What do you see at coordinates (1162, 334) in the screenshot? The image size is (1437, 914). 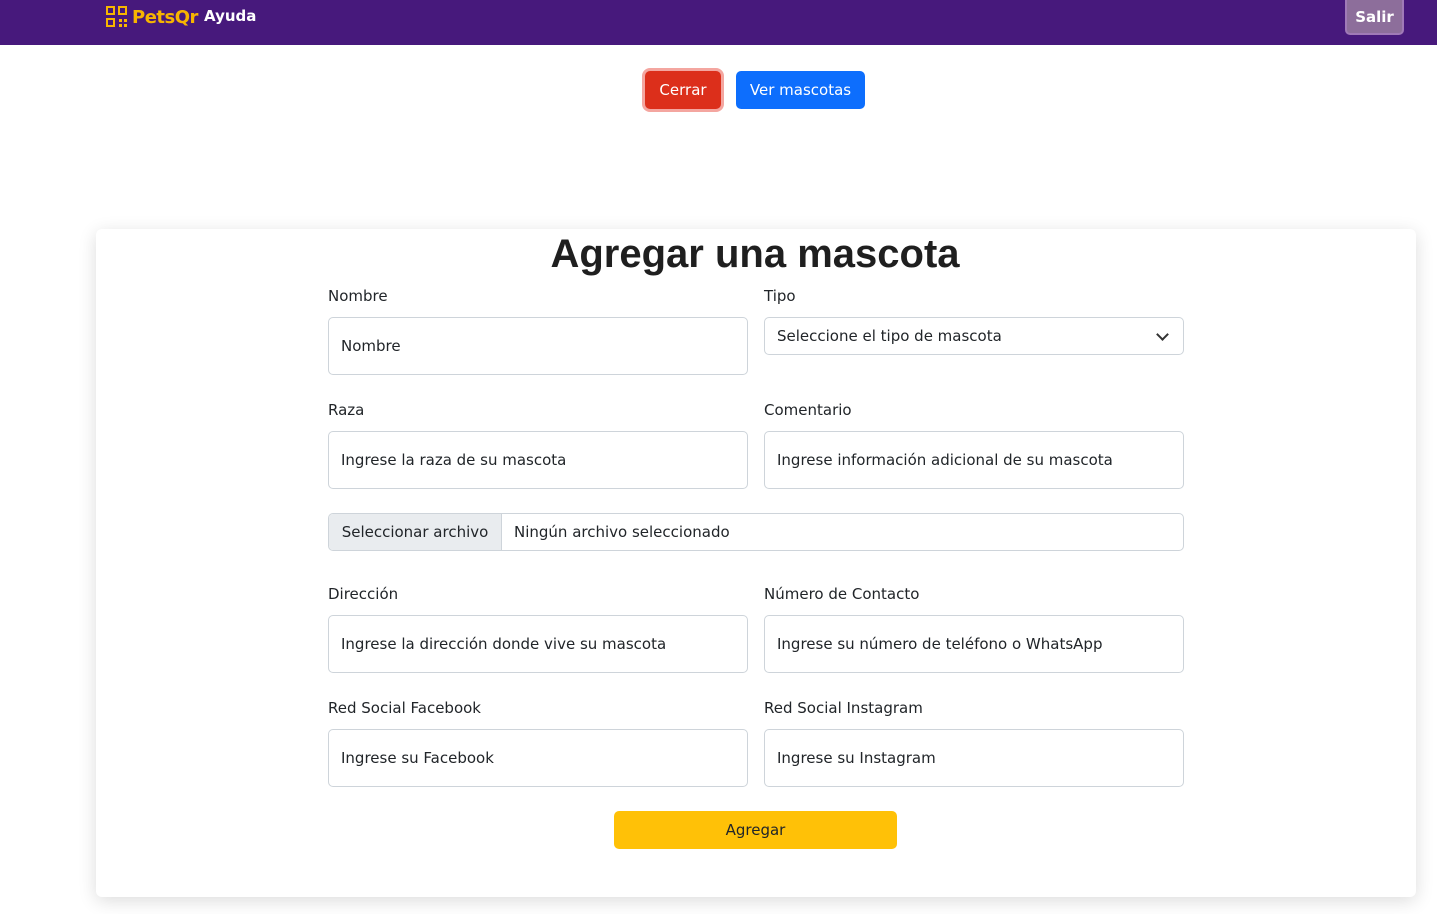 I see `chevron-down-icon` at bounding box center [1162, 334].